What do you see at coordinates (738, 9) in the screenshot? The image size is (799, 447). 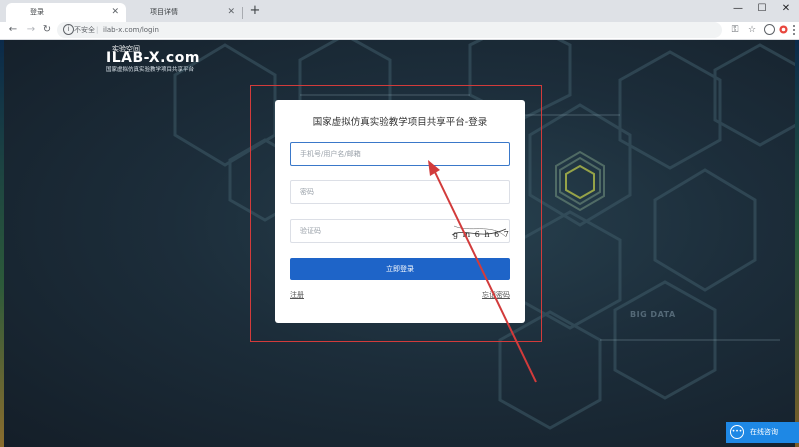 I see `minimize-button: —` at bounding box center [738, 9].